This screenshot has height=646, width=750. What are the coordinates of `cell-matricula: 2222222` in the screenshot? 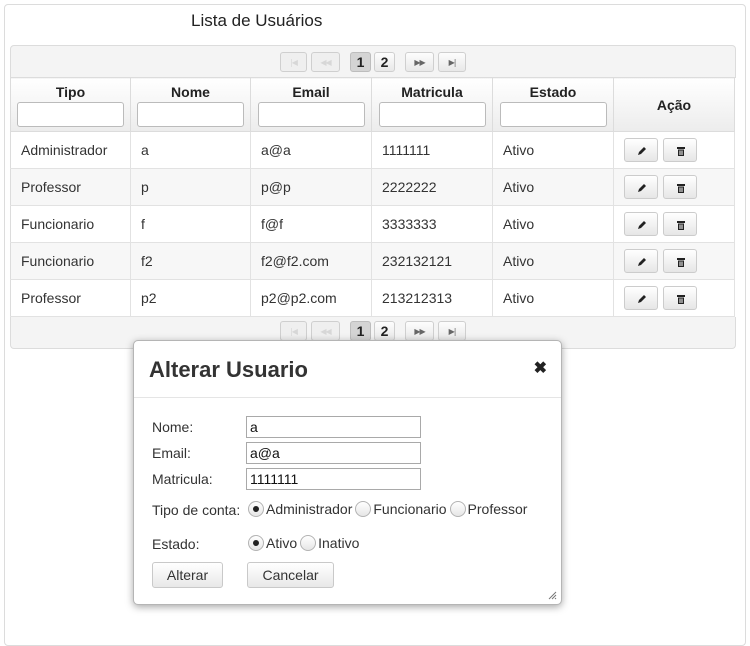 It's located at (432, 187).